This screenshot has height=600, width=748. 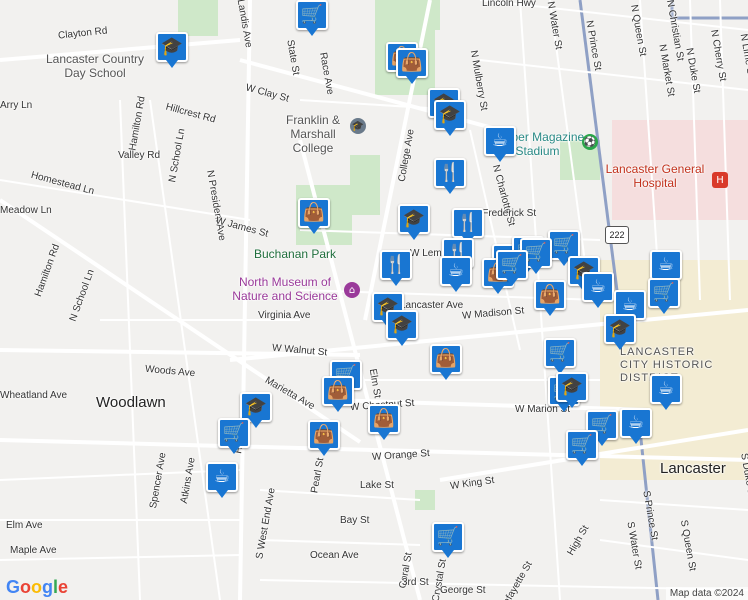 What do you see at coordinates (355, 520) in the screenshot?
I see `street-label: Bay St` at bounding box center [355, 520].